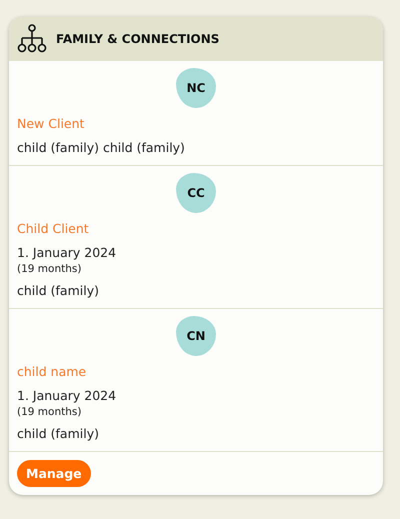  I want to click on avatar: CN, so click(196, 336).